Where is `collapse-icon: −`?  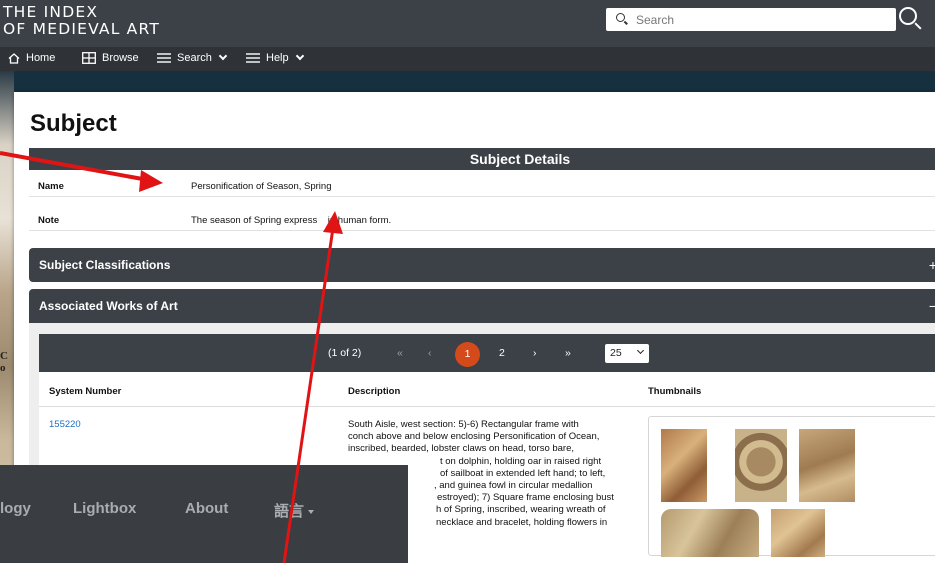 collapse-icon: − is located at coordinates (931, 306).